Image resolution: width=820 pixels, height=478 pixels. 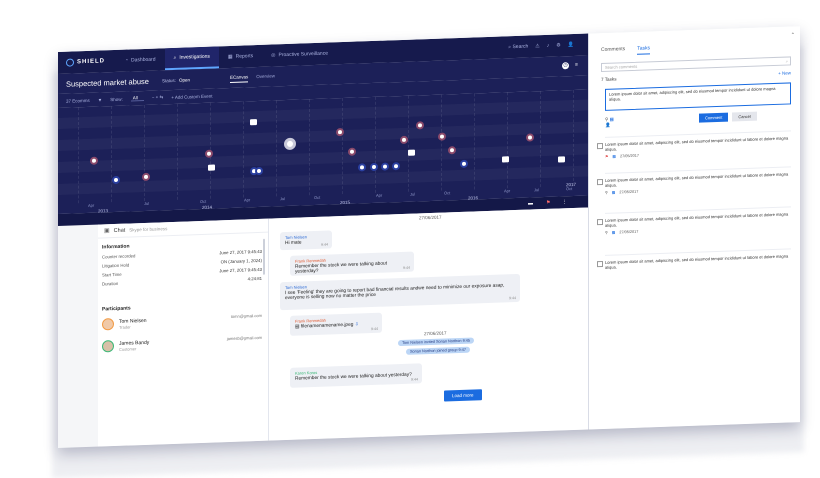 What do you see at coordinates (379, 195) in the screenshot?
I see `axis-month: Apr` at bounding box center [379, 195].